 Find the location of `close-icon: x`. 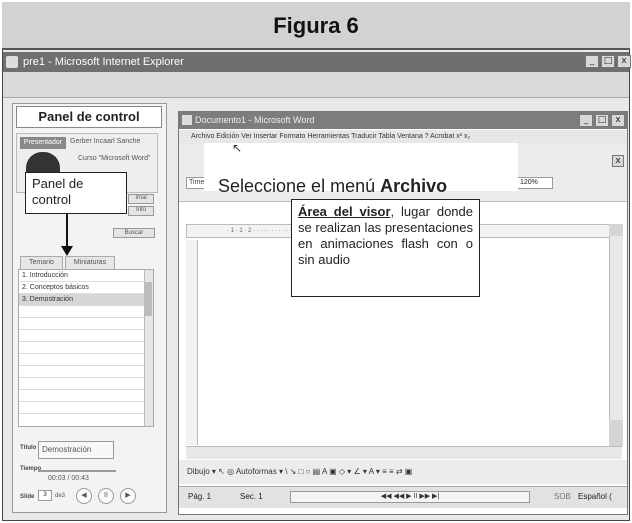

close-icon: x is located at coordinates (618, 161).